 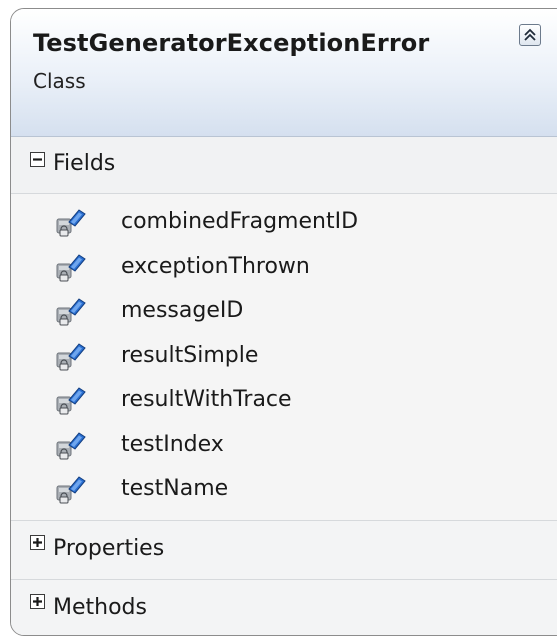 What do you see at coordinates (284, 447) in the screenshot?
I see `field-row-testIndex: testIndex` at bounding box center [284, 447].